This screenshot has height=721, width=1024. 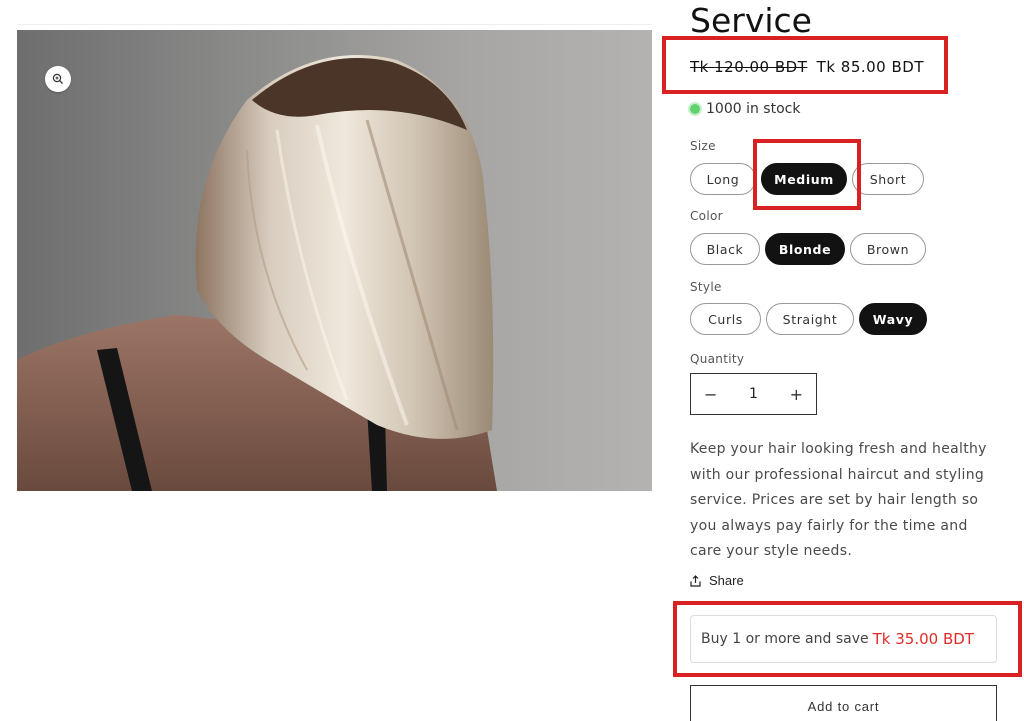 I want to click on add-to-cart-button: Add to cart, so click(x=843, y=703).